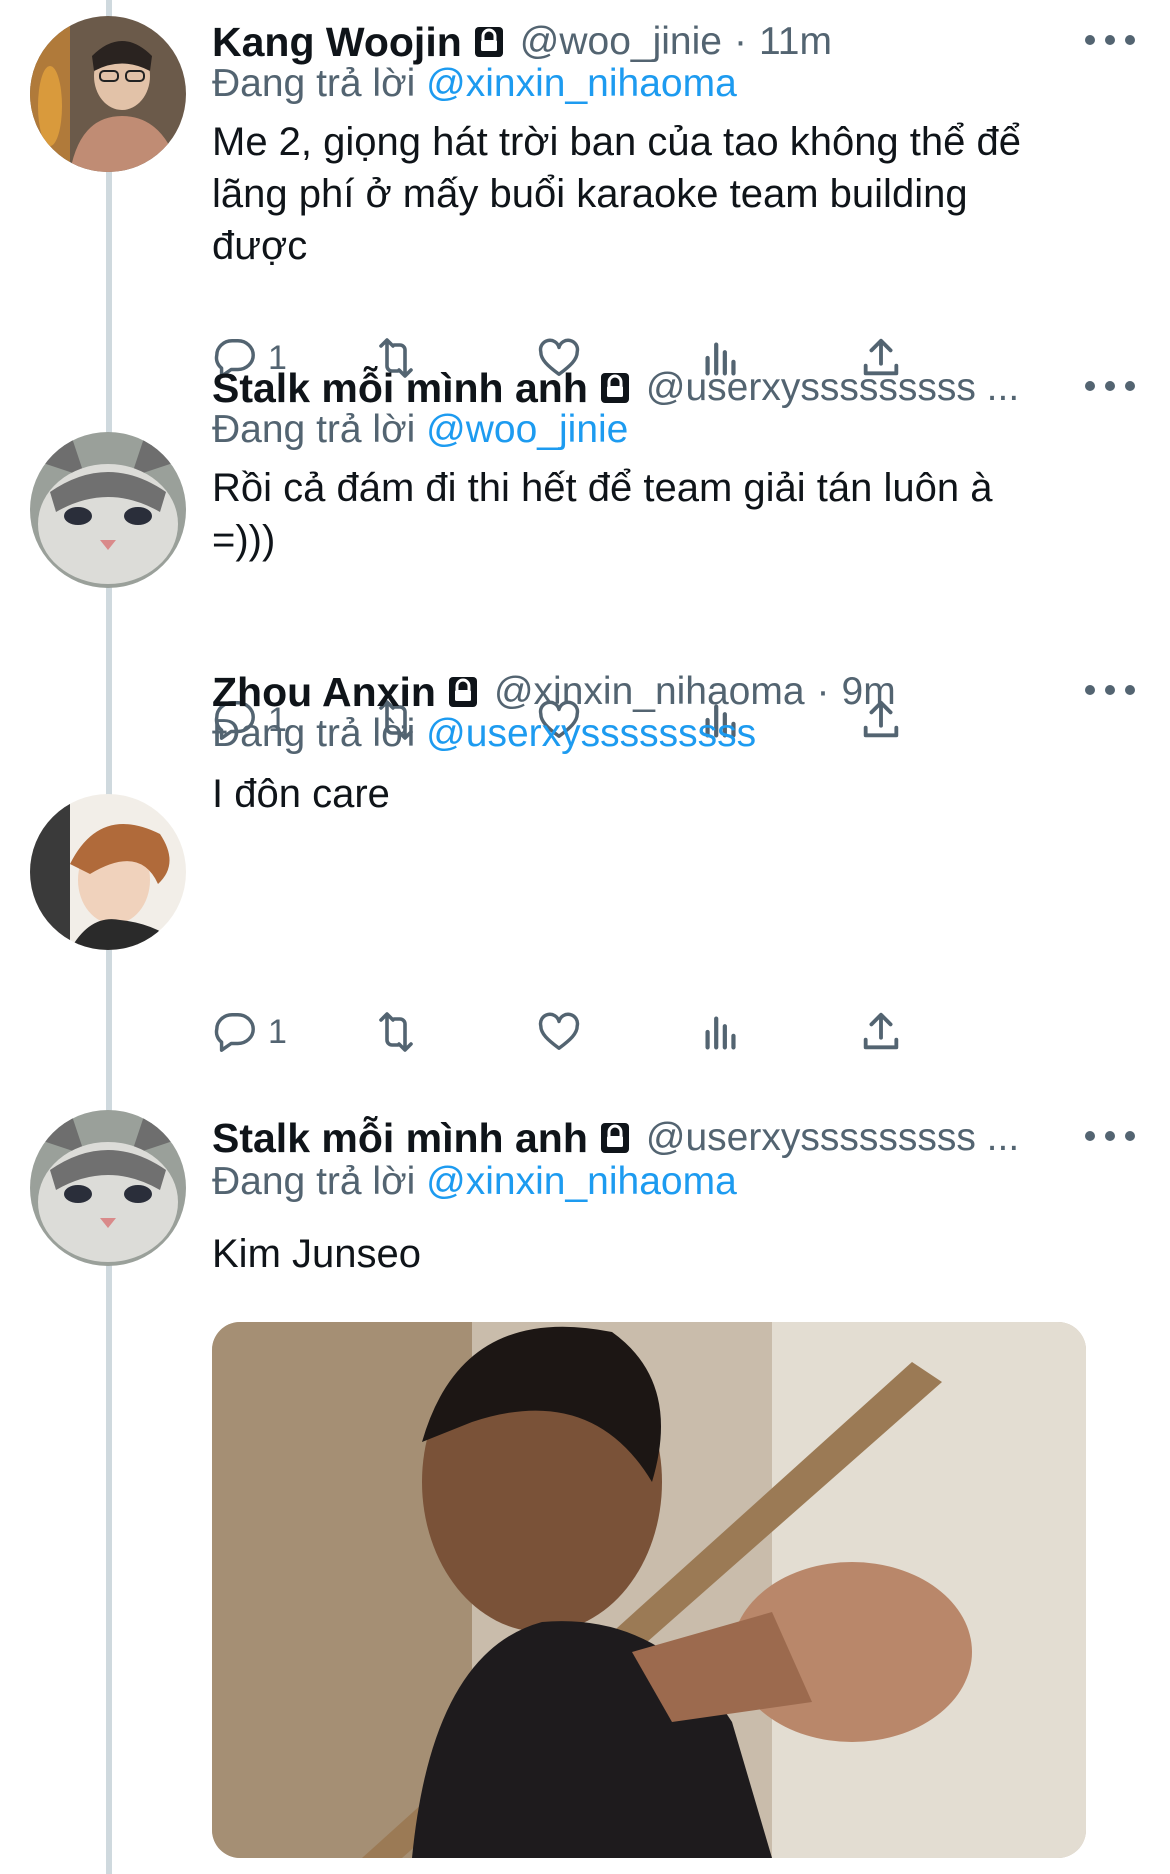 The height and width of the screenshot is (1874, 1170). What do you see at coordinates (795, 42) in the screenshot?
I see `timestamp: 11m` at bounding box center [795, 42].